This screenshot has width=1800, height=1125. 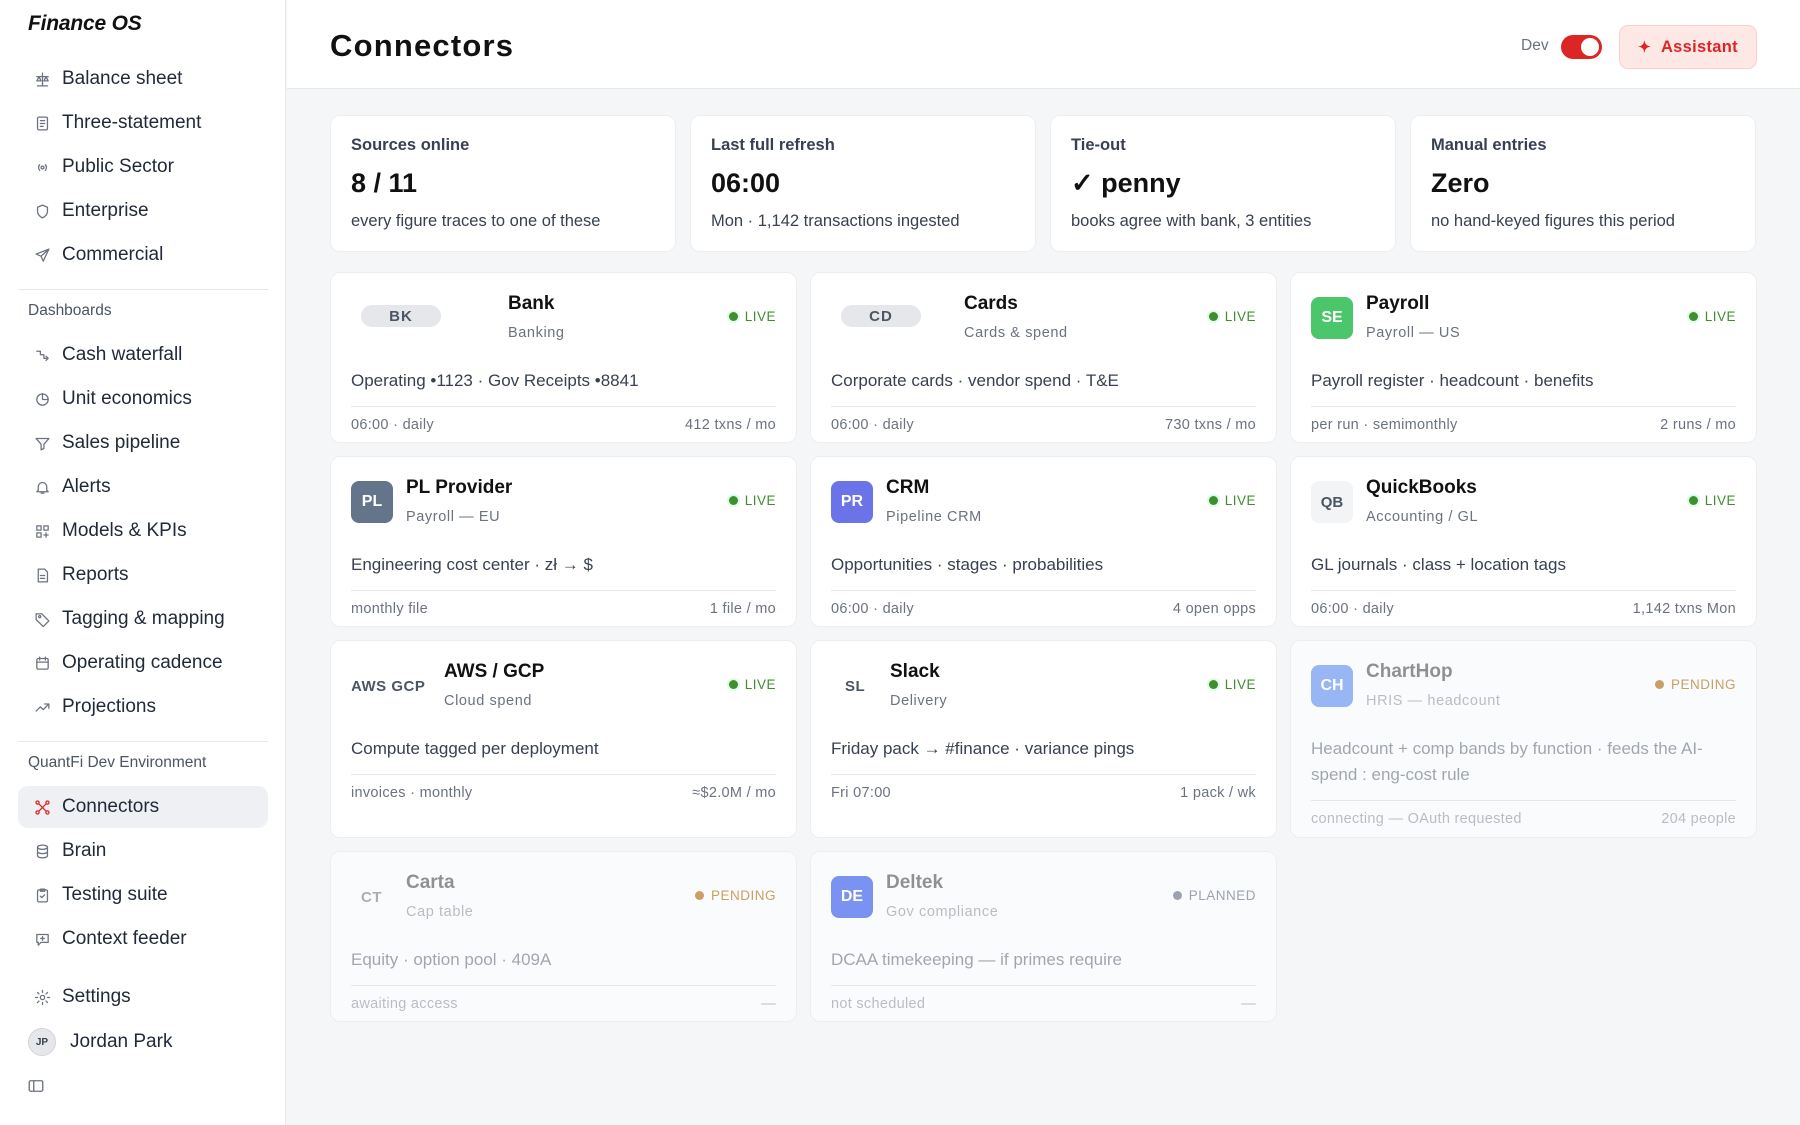 I want to click on connector-footer: 06:00 · daily 1,142 txns Mon, so click(x=1523, y=612).